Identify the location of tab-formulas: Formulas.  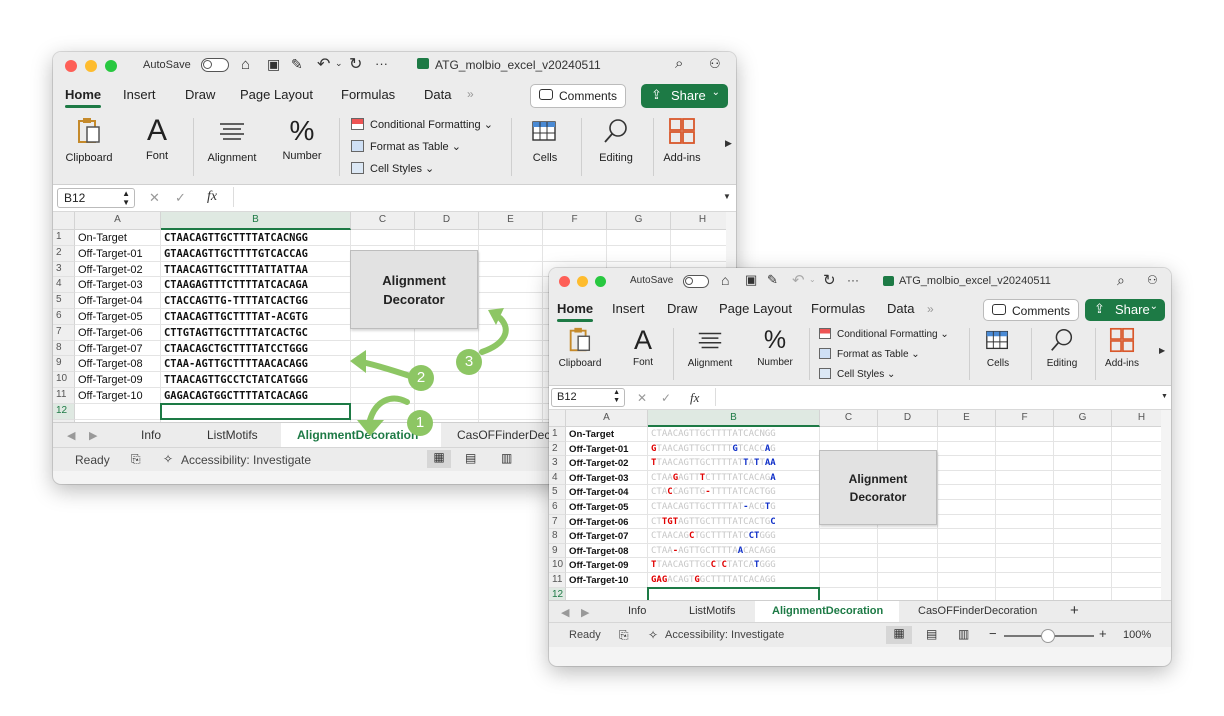
(368, 94).